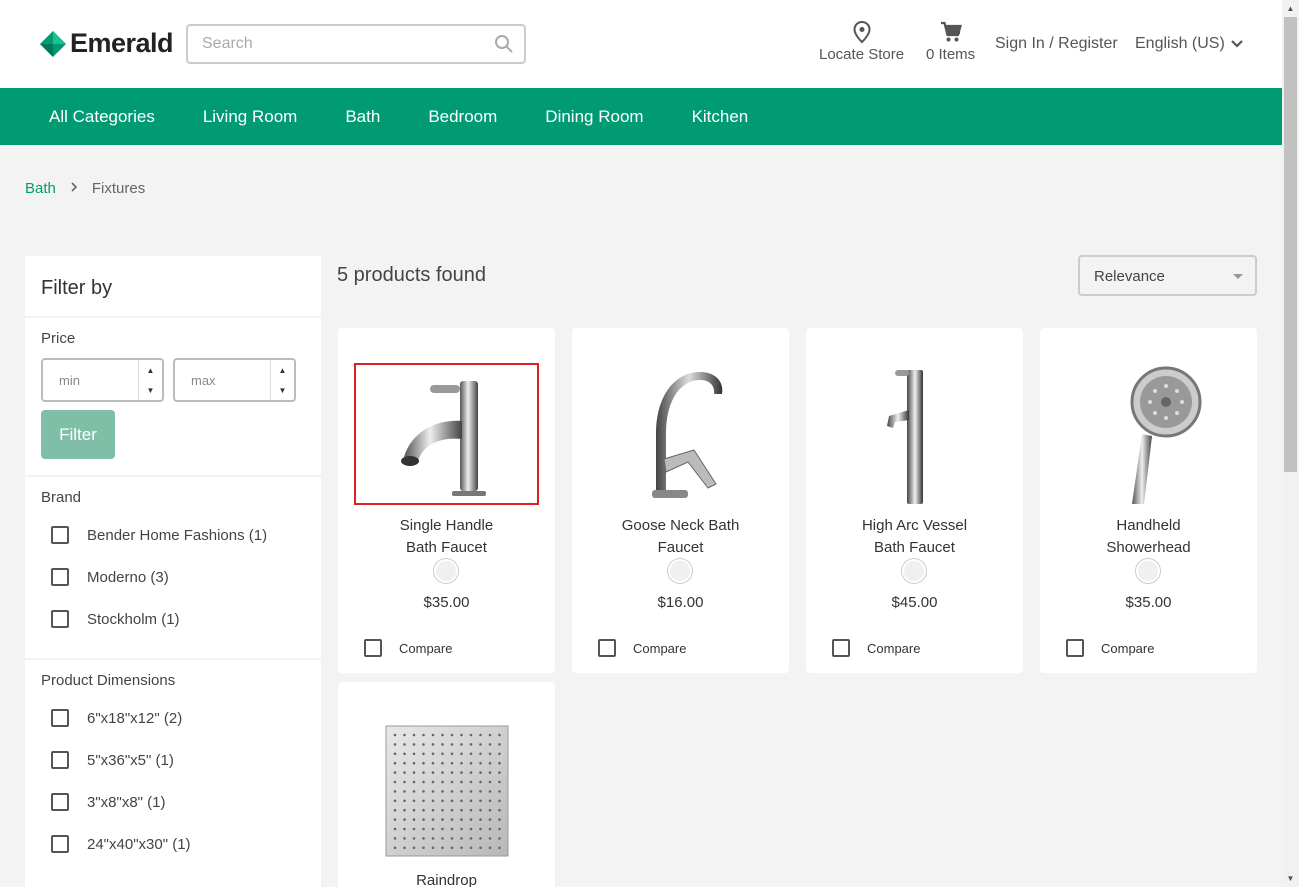 The image size is (1299, 887). What do you see at coordinates (102, 117) in the screenshot?
I see `nav-item-all-categories: All Categories` at bounding box center [102, 117].